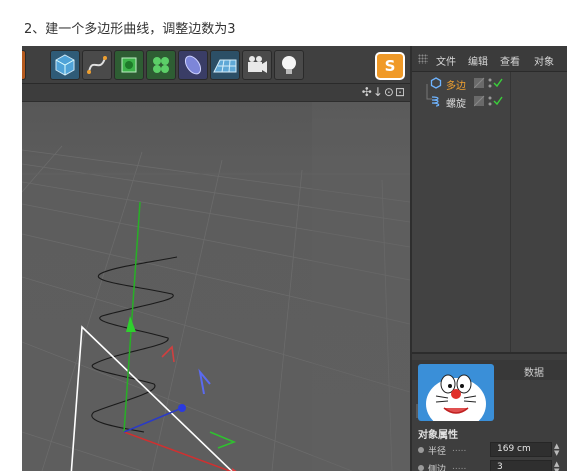  I want to click on camera-icon, so click(257, 65).